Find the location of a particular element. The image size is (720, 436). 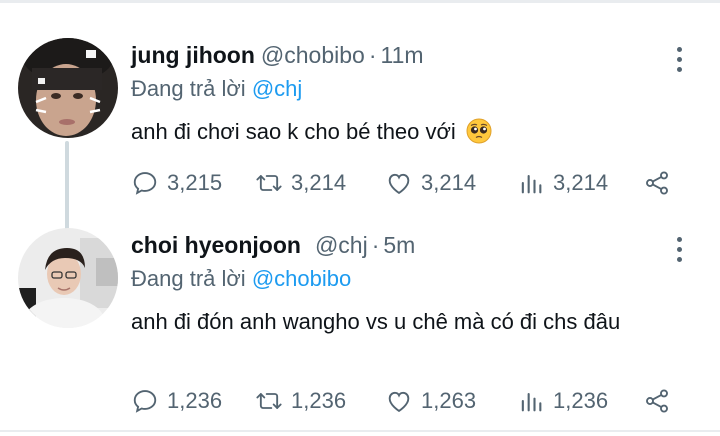

retweet-button: 3,214 is located at coordinates (300, 183).